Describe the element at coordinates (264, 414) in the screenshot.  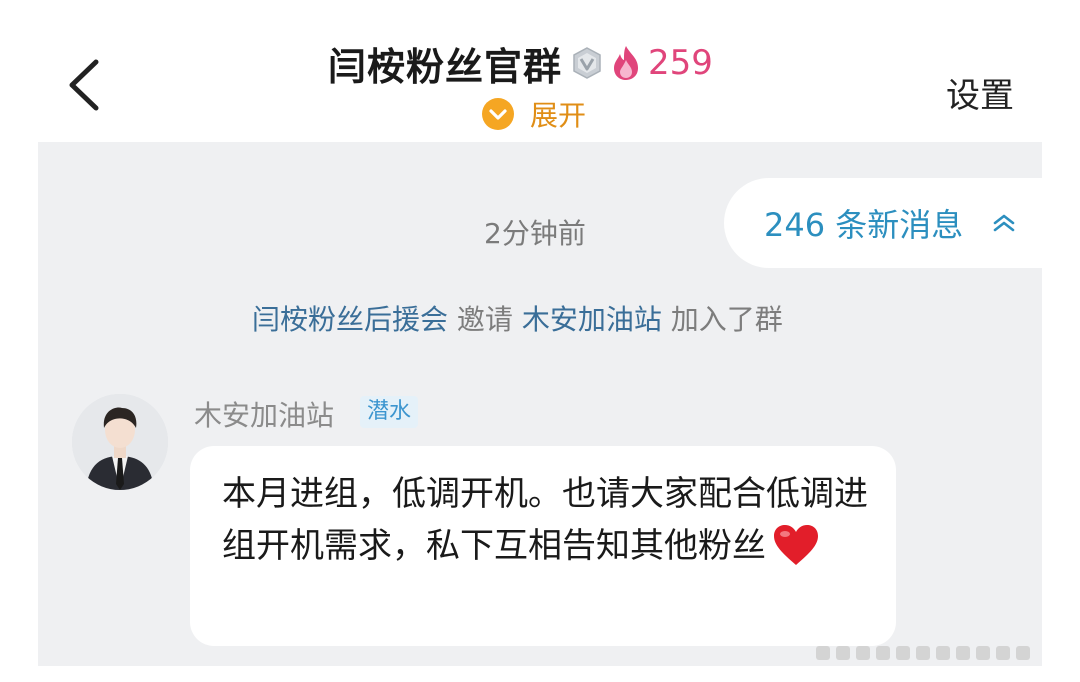
I see `sender-name: 木安加油站` at that location.